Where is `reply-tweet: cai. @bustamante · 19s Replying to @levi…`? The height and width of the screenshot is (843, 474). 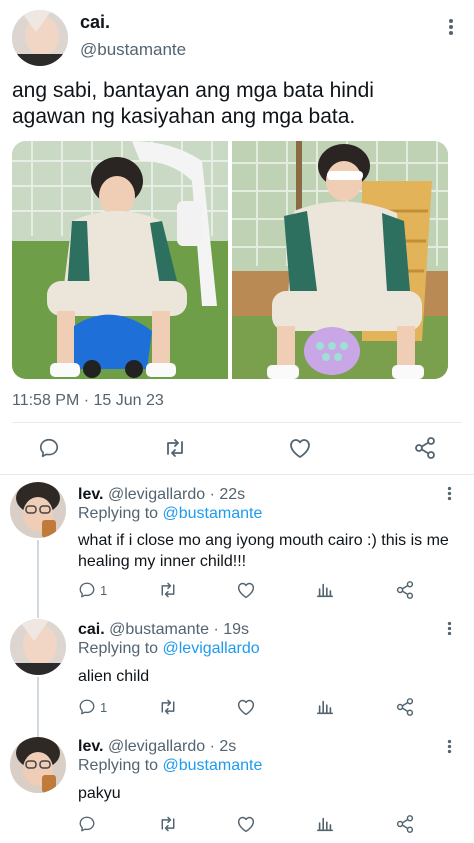 reply-tweet: cai. @bustamante · 19s Replying to @levi… is located at coordinates (237, 672).